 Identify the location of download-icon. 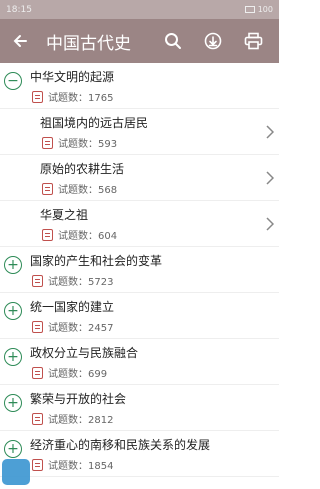
(213, 41).